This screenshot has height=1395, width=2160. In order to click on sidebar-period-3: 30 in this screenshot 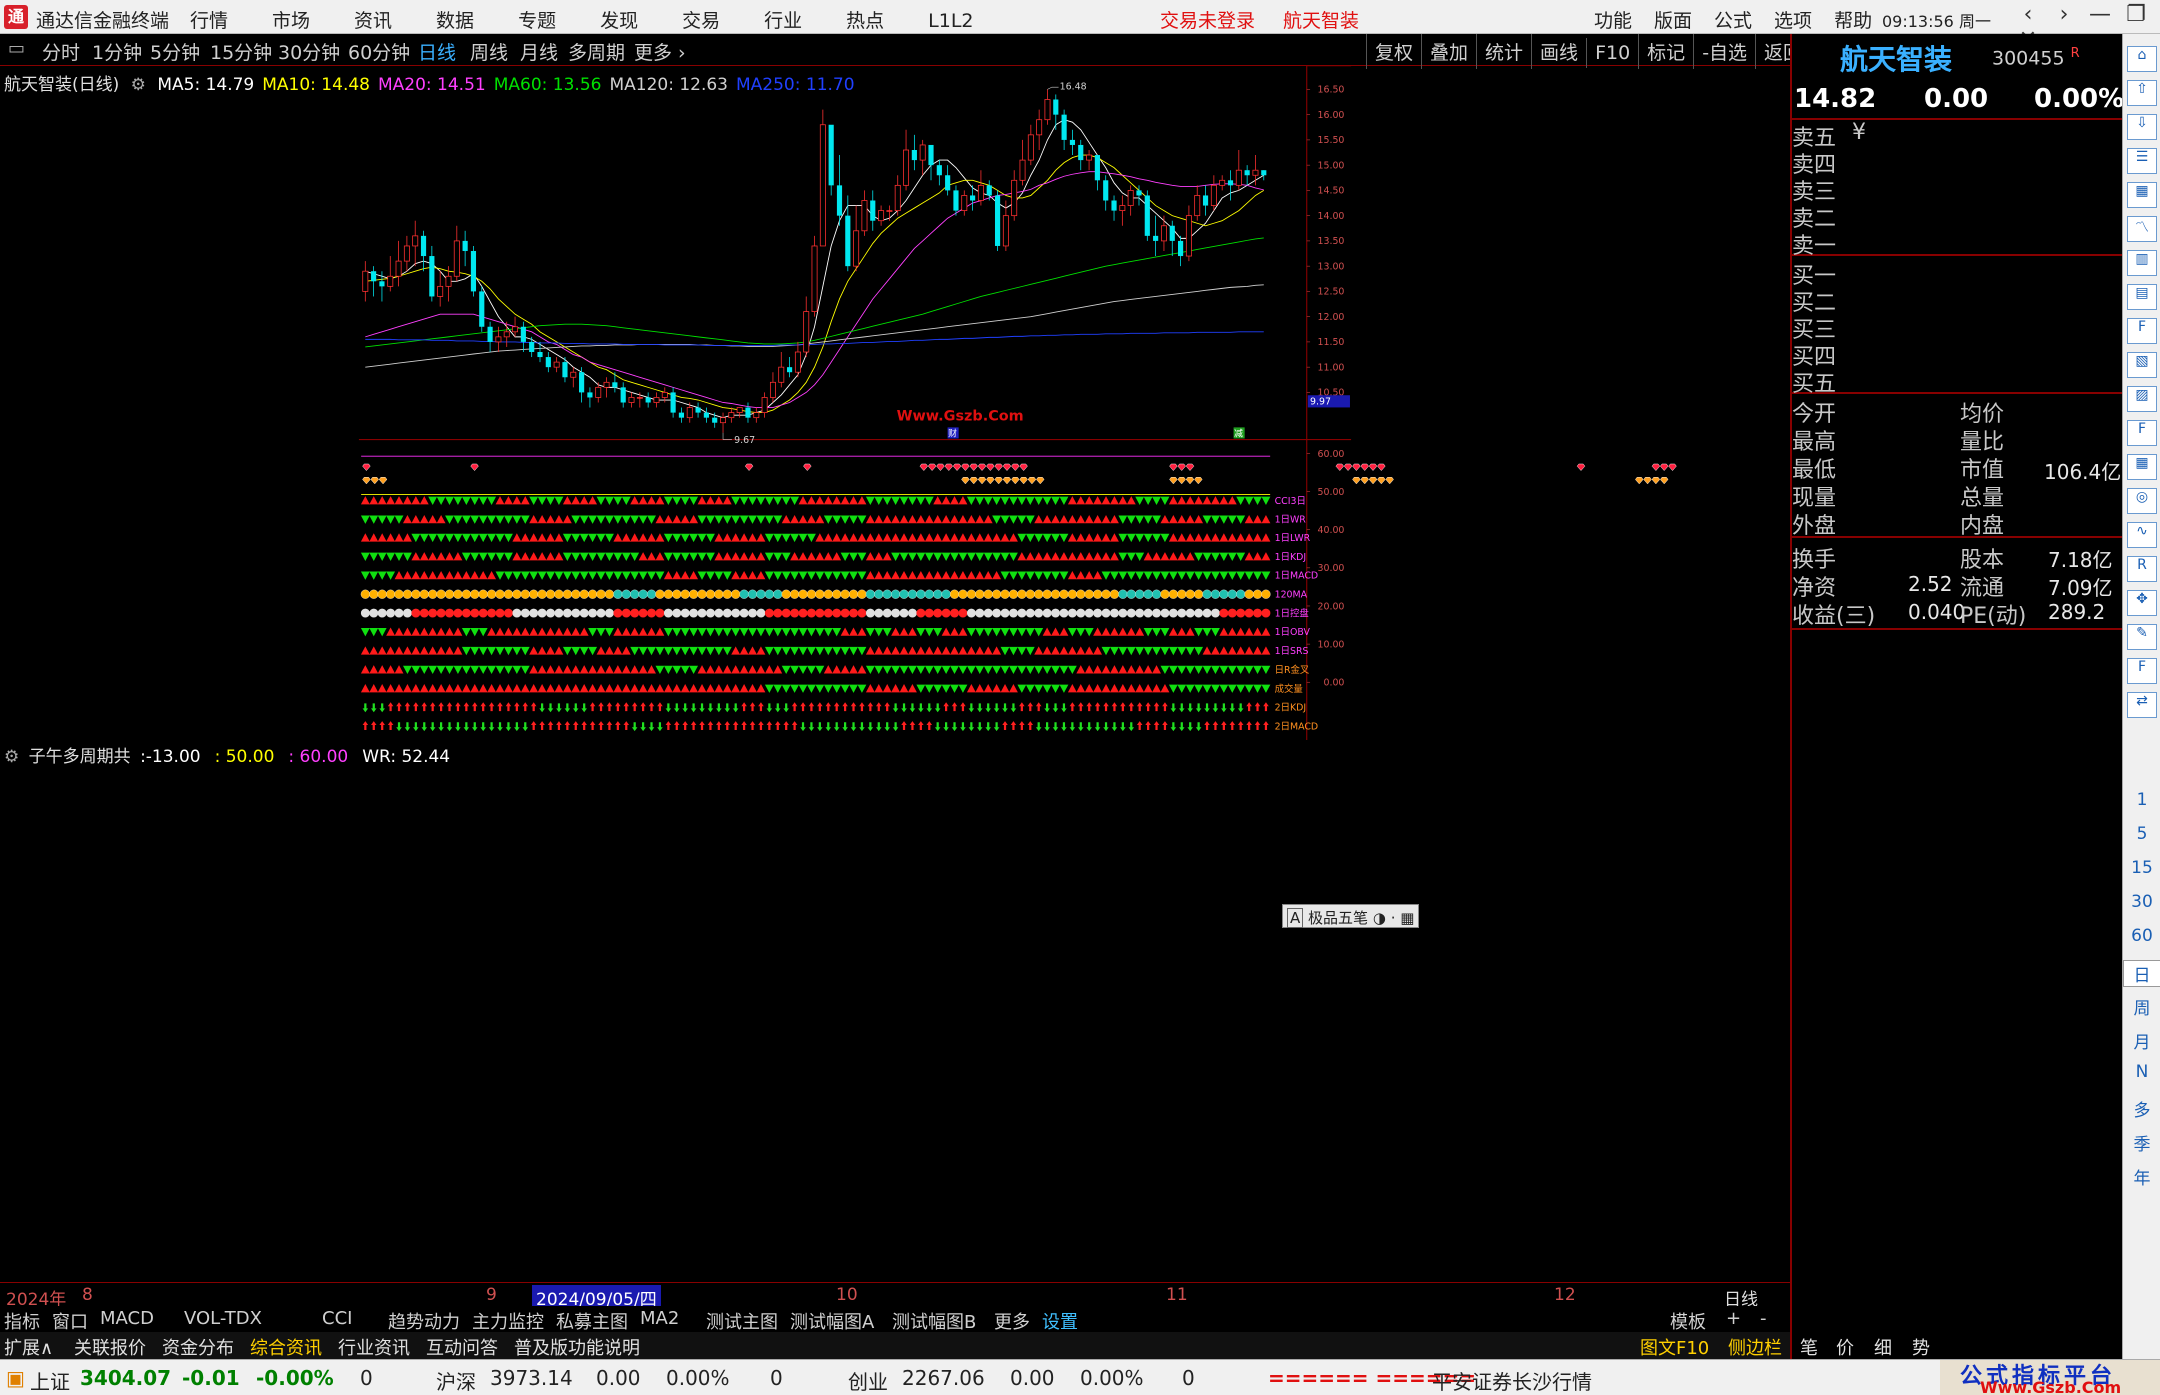, I will do `click(2141, 902)`.